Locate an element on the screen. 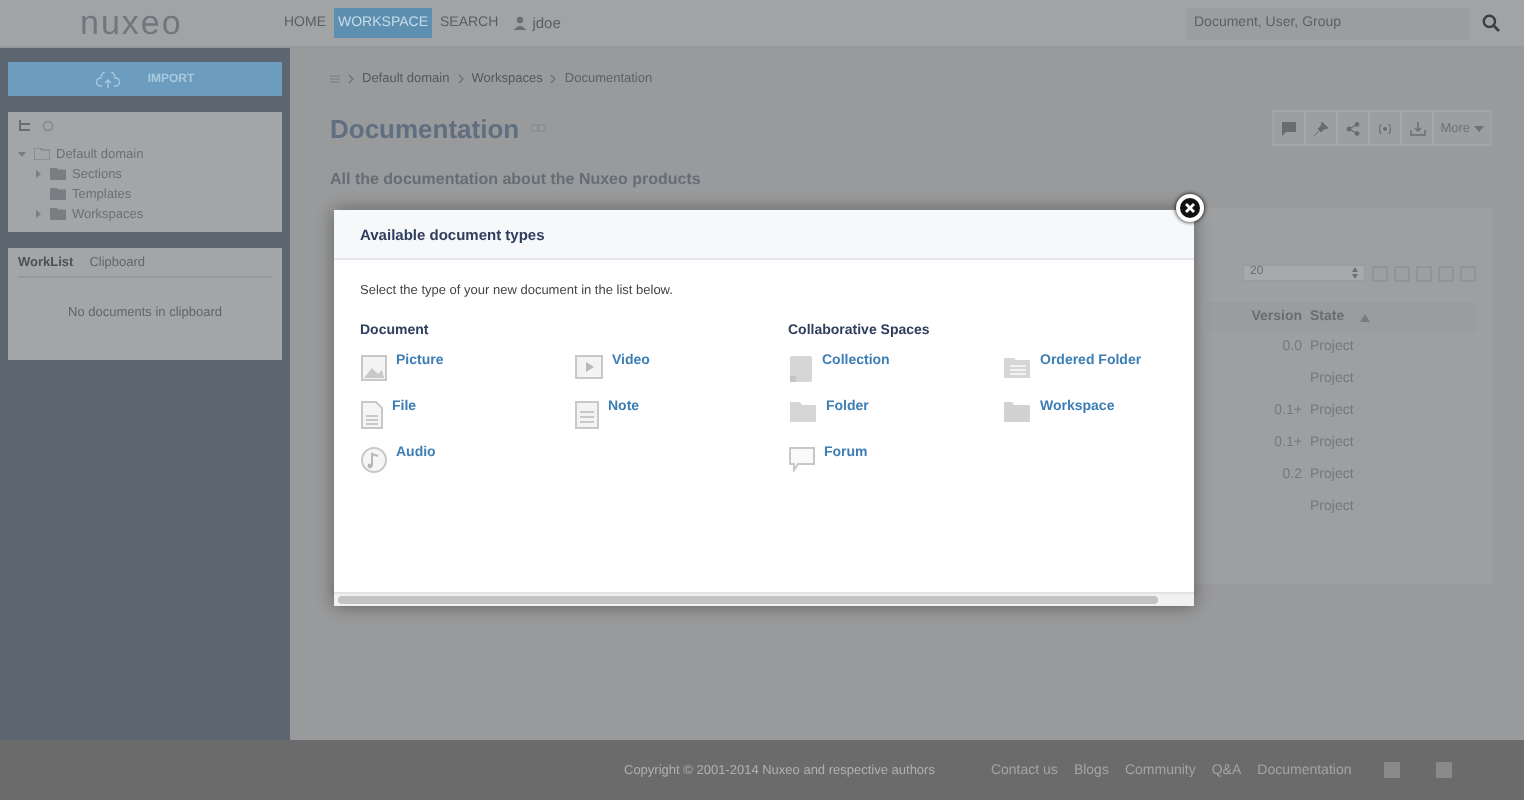  picture-icon is located at coordinates (374, 368).